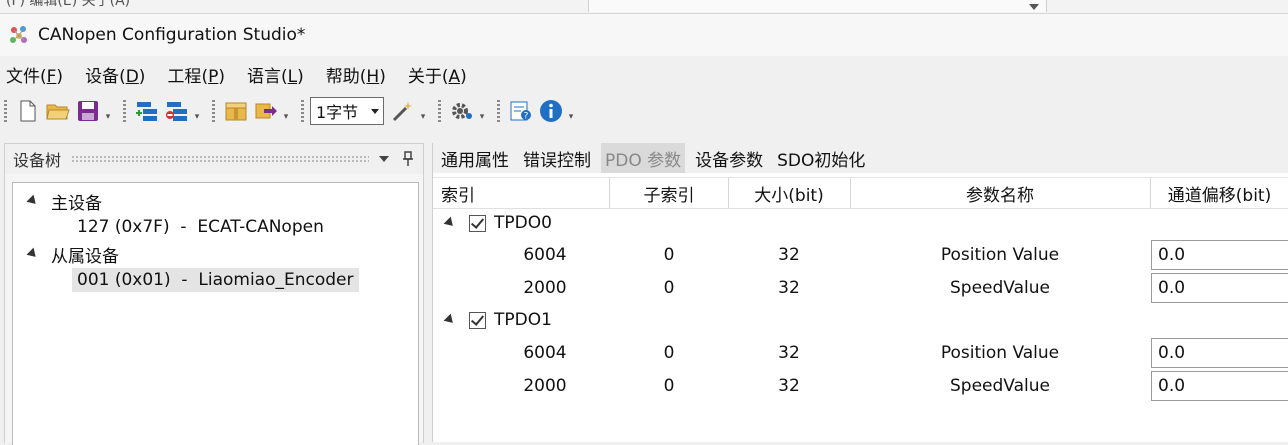 The height and width of the screenshot is (445, 1288). I want to click on menu-device: 设备(D), so click(115, 74).